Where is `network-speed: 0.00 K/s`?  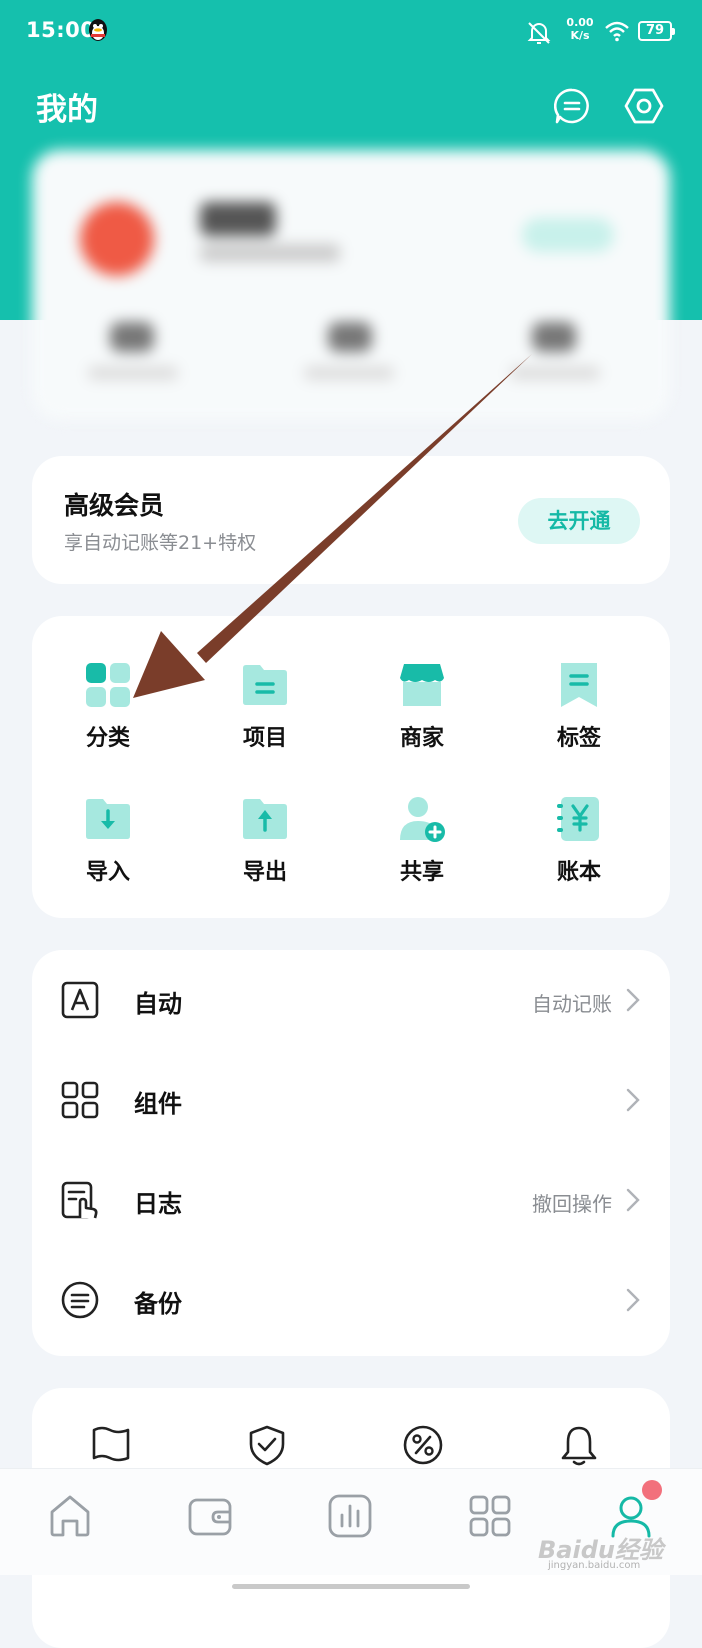
network-speed: 0.00 K/s is located at coordinates (580, 29).